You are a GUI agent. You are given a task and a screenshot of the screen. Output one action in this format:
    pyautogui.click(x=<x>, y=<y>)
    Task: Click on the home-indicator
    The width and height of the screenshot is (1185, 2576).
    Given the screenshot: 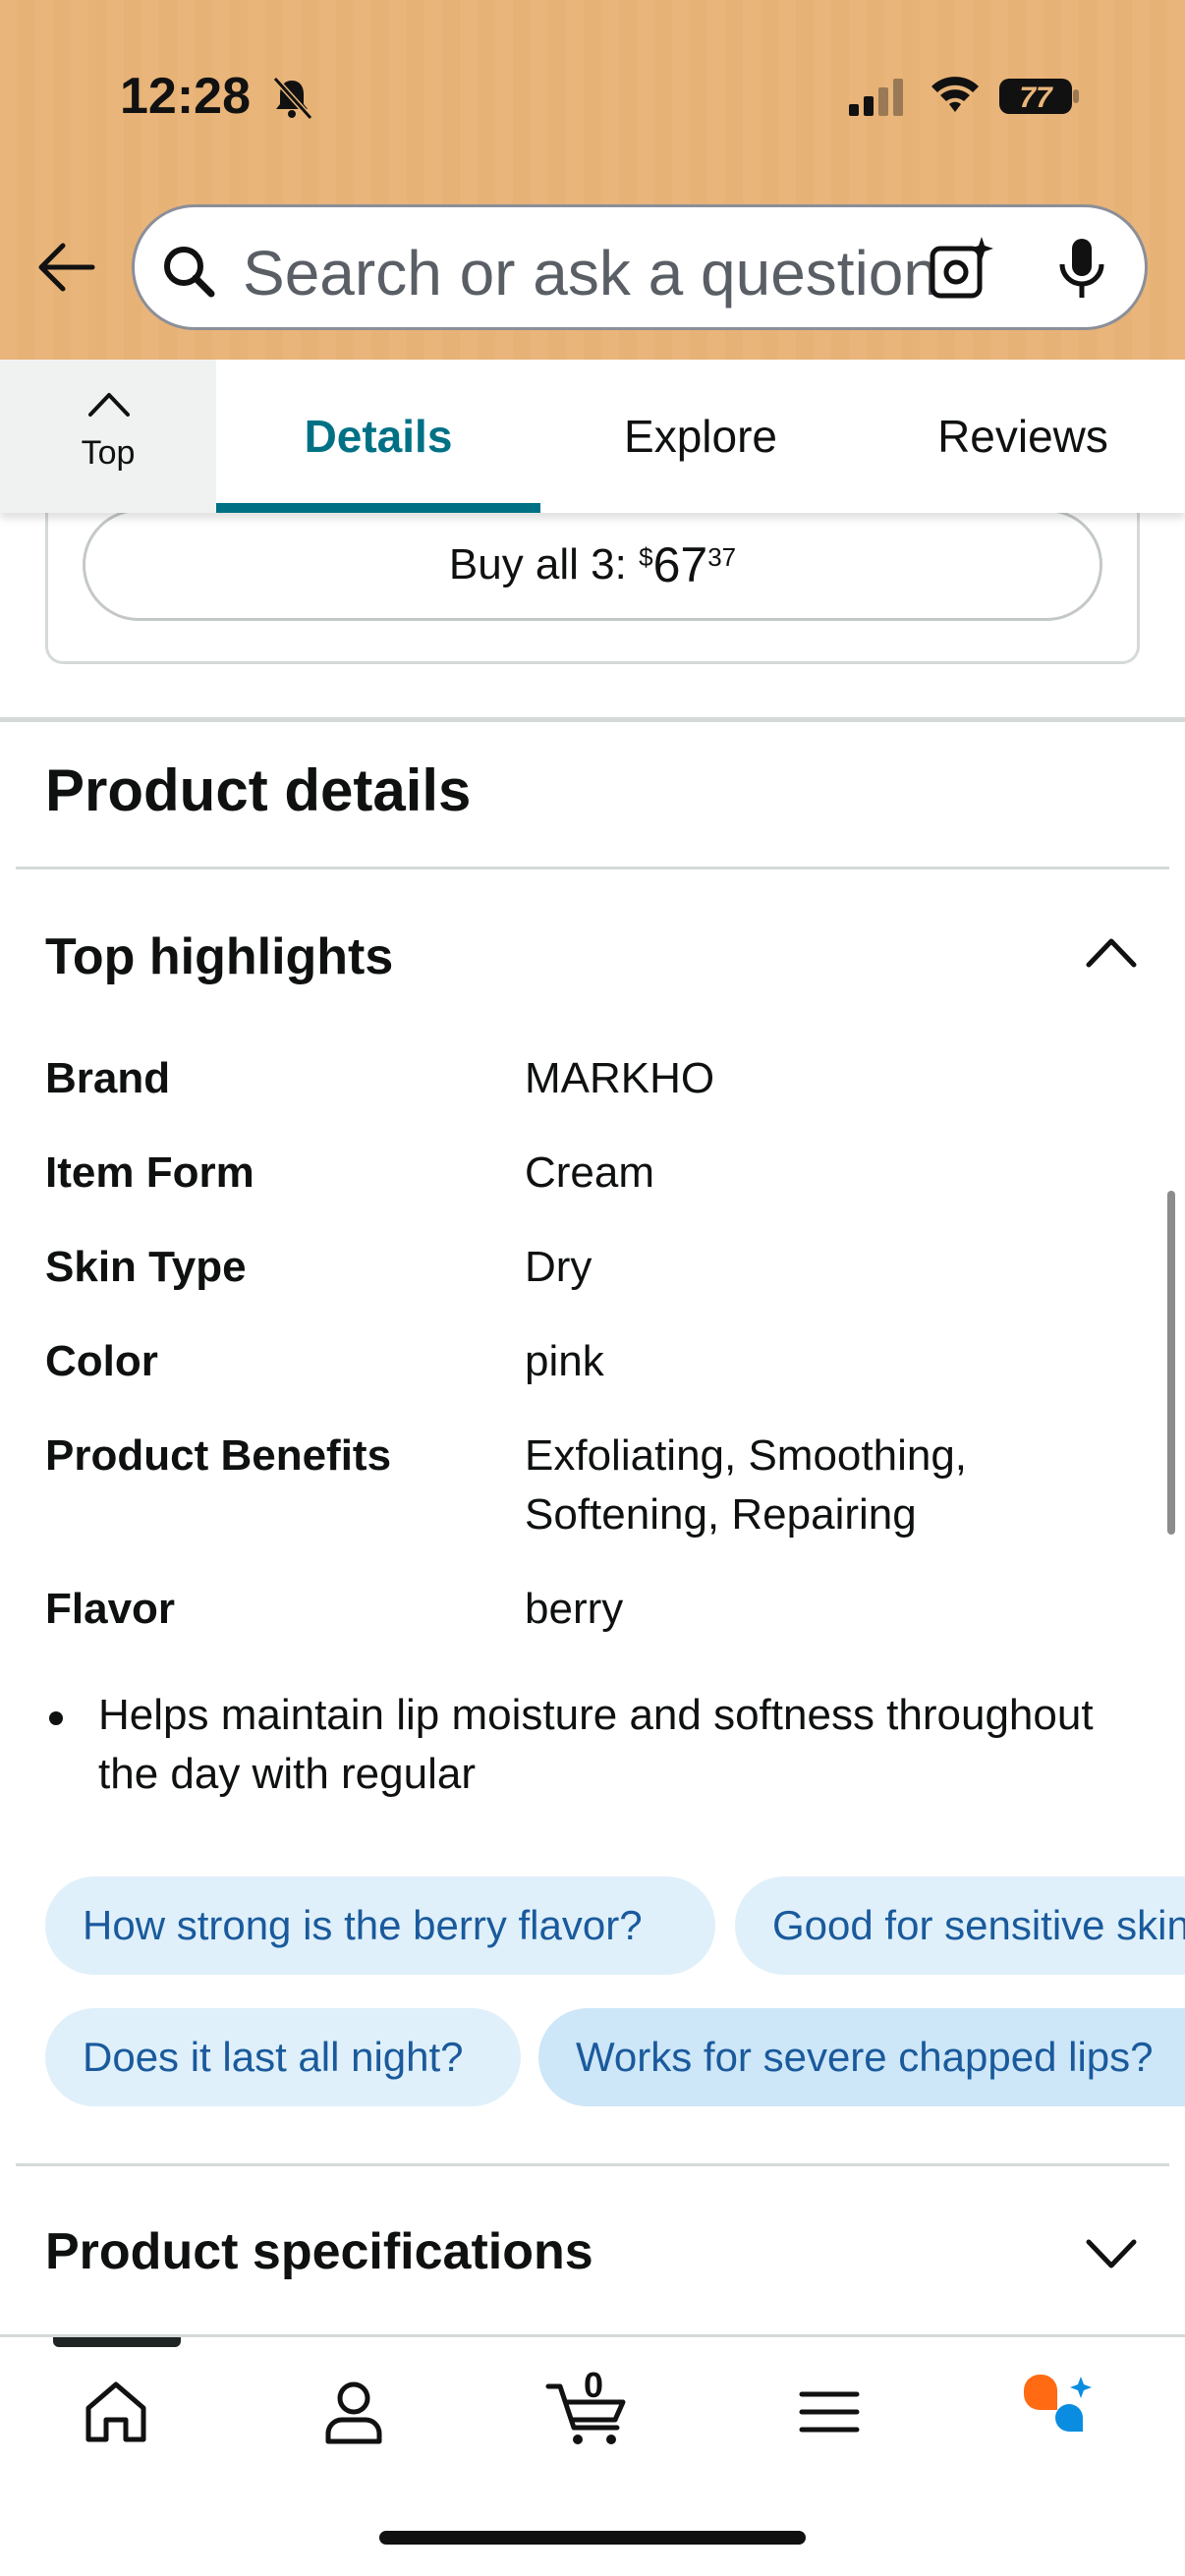 What is the action you would take?
    pyautogui.click(x=592, y=2538)
    